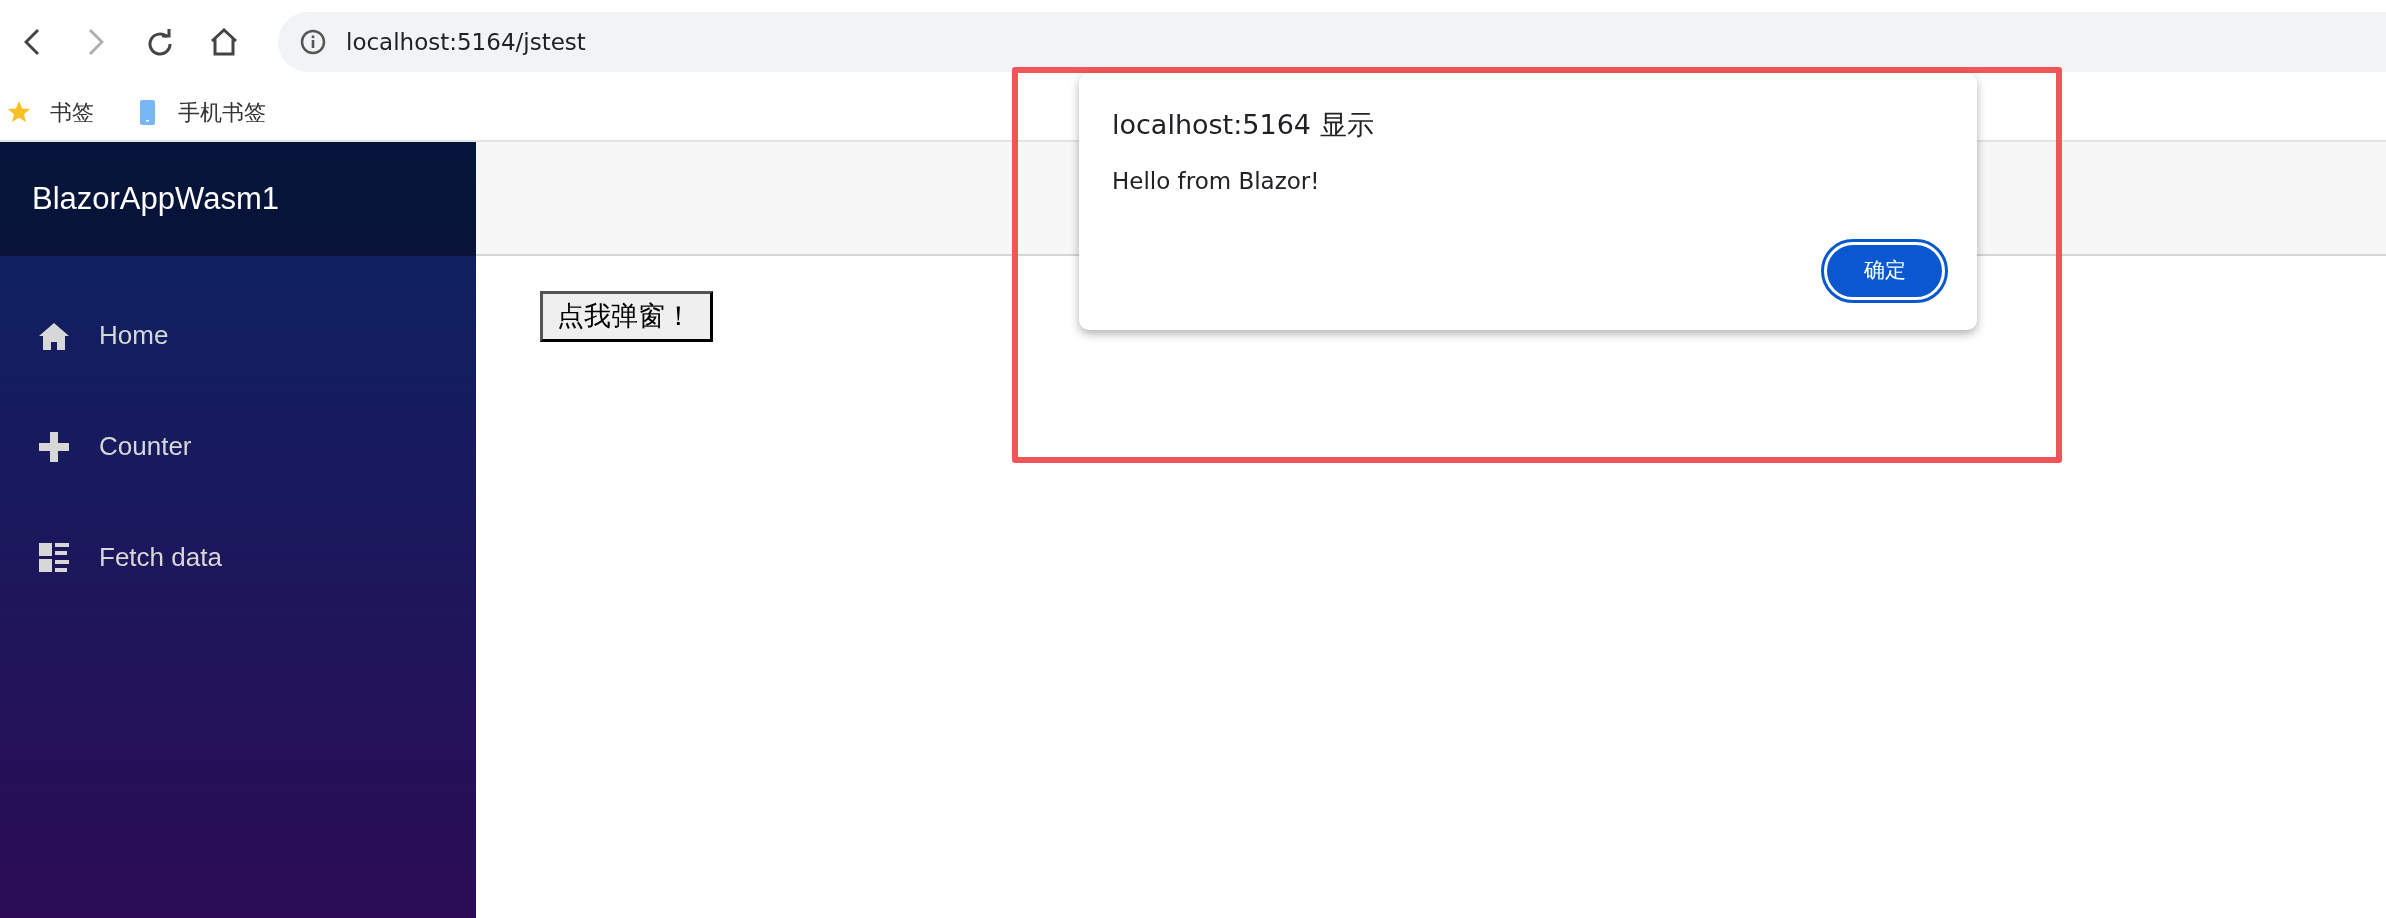 This screenshot has width=2386, height=918. I want to click on nav-link: Counter, so click(238, 446).